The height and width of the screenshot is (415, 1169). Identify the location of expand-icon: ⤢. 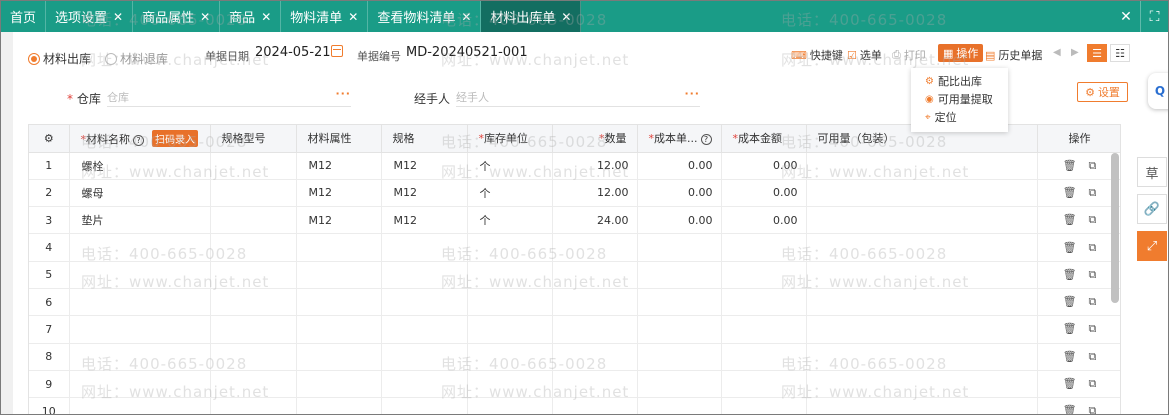
(1152, 246).